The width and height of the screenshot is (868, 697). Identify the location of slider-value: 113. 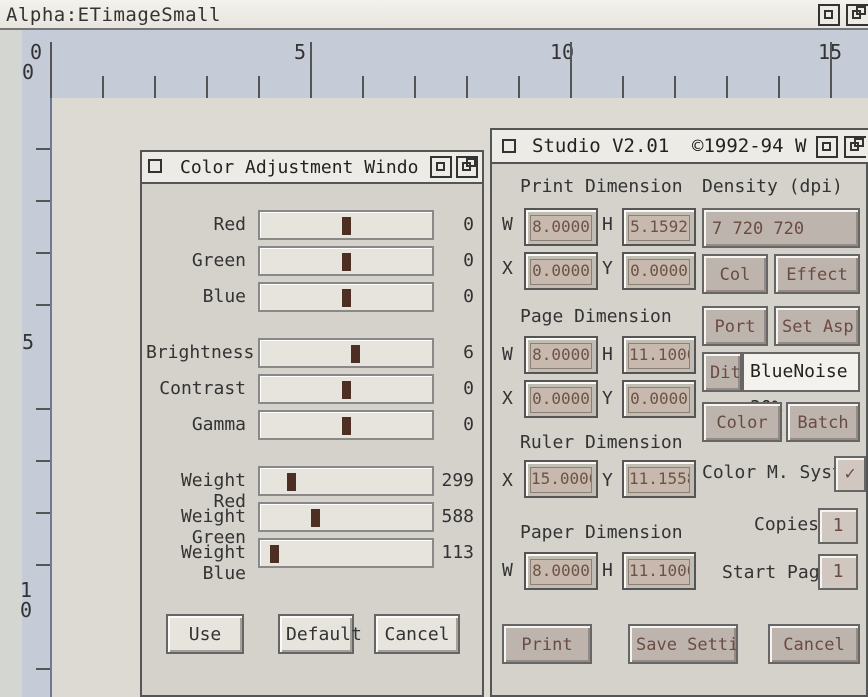
(457, 552).